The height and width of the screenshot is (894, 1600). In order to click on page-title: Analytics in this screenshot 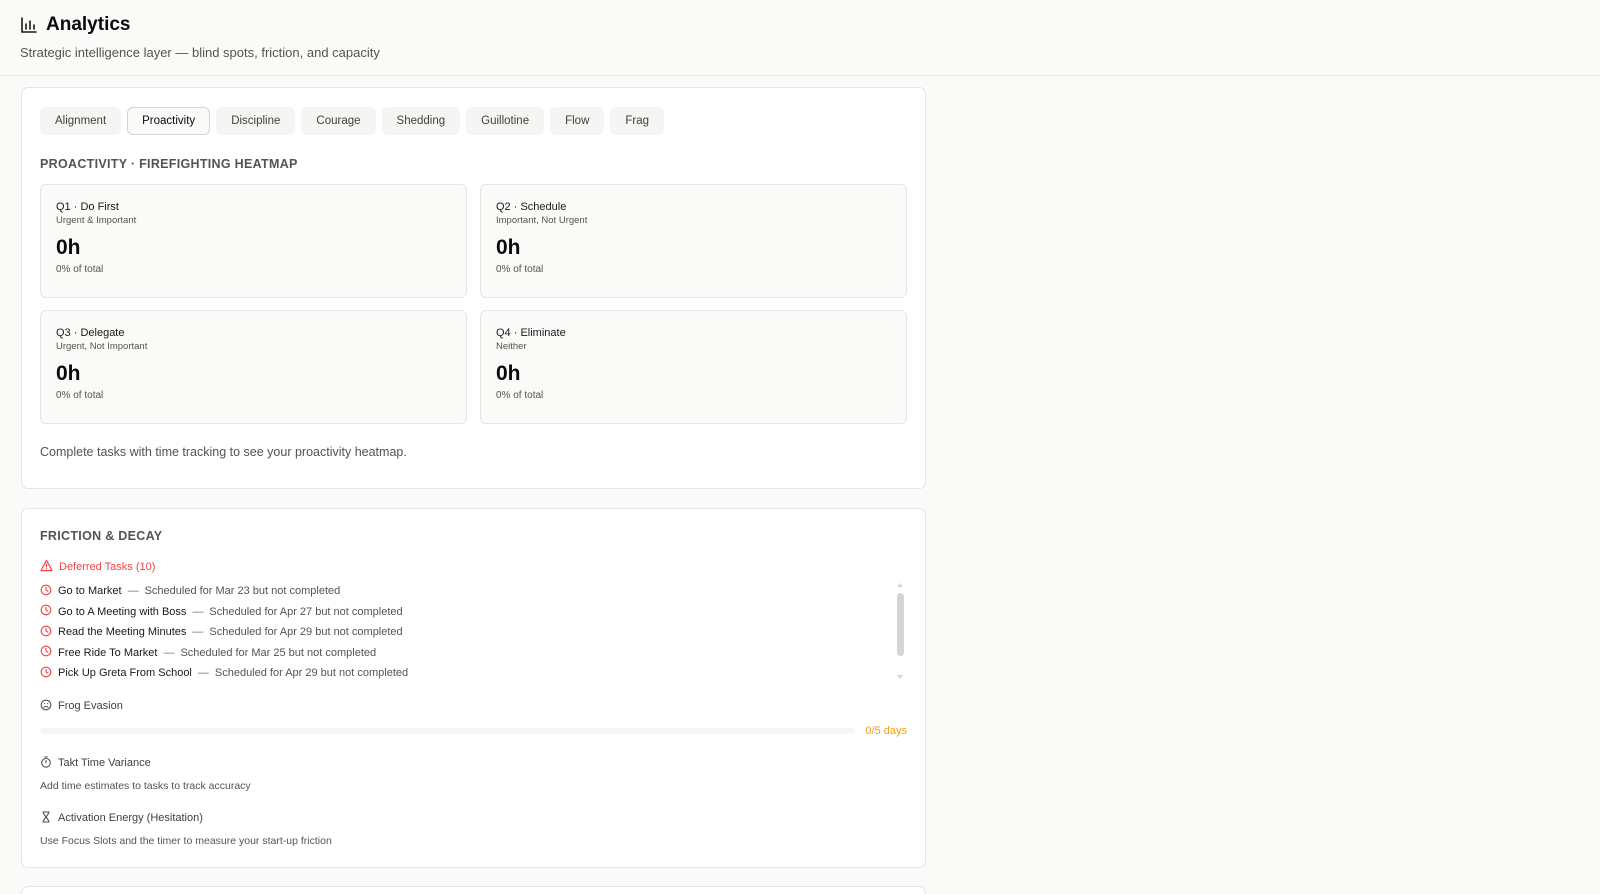, I will do `click(88, 24)`.